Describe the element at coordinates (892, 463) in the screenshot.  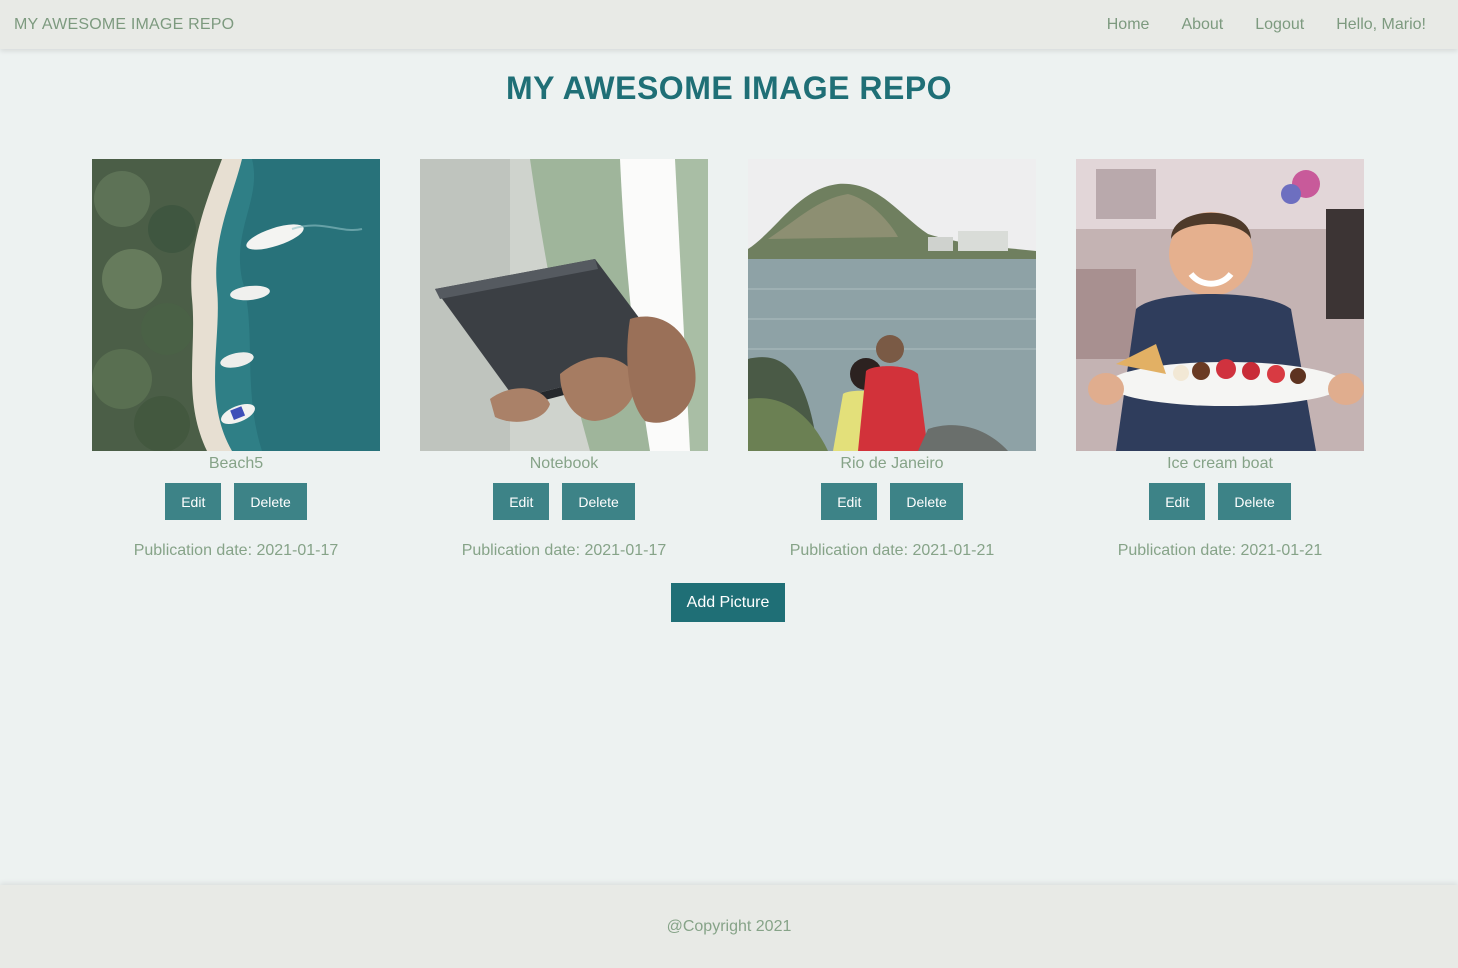
I see `image-title: Rio de Janeiro` at that location.